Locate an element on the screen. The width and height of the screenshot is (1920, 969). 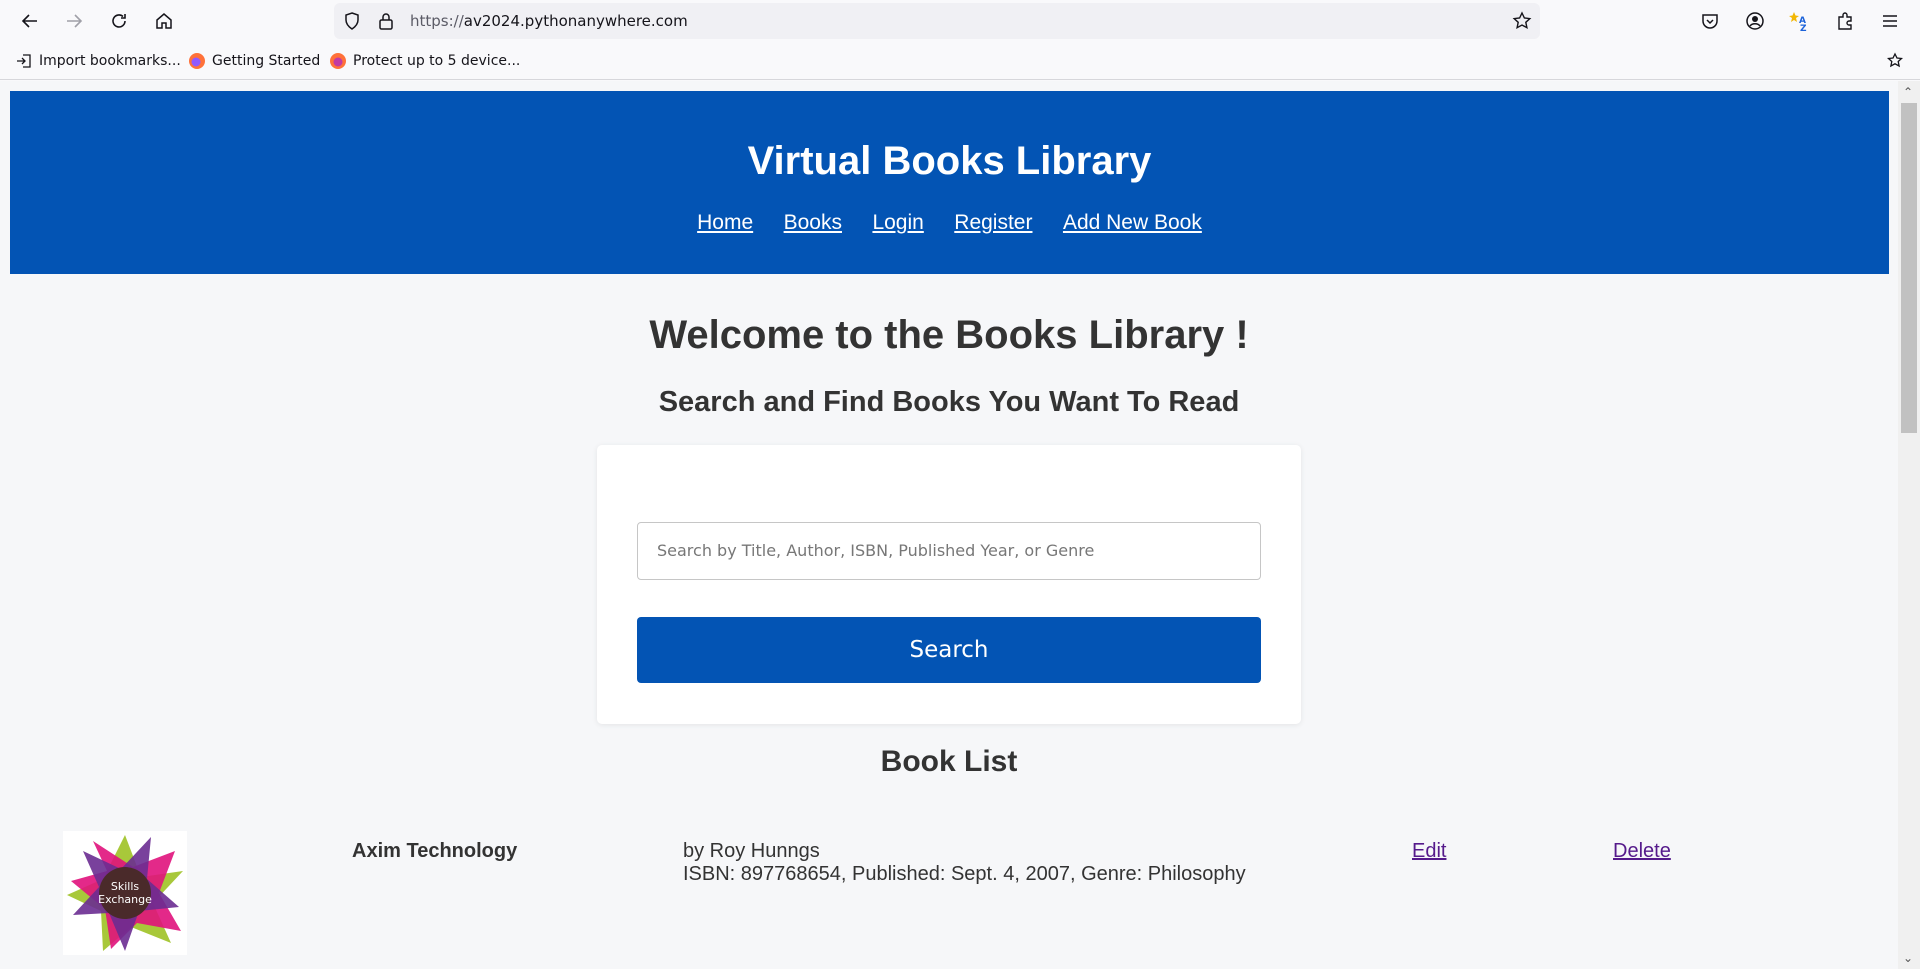
pocket-icon is located at coordinates (1710, 21).